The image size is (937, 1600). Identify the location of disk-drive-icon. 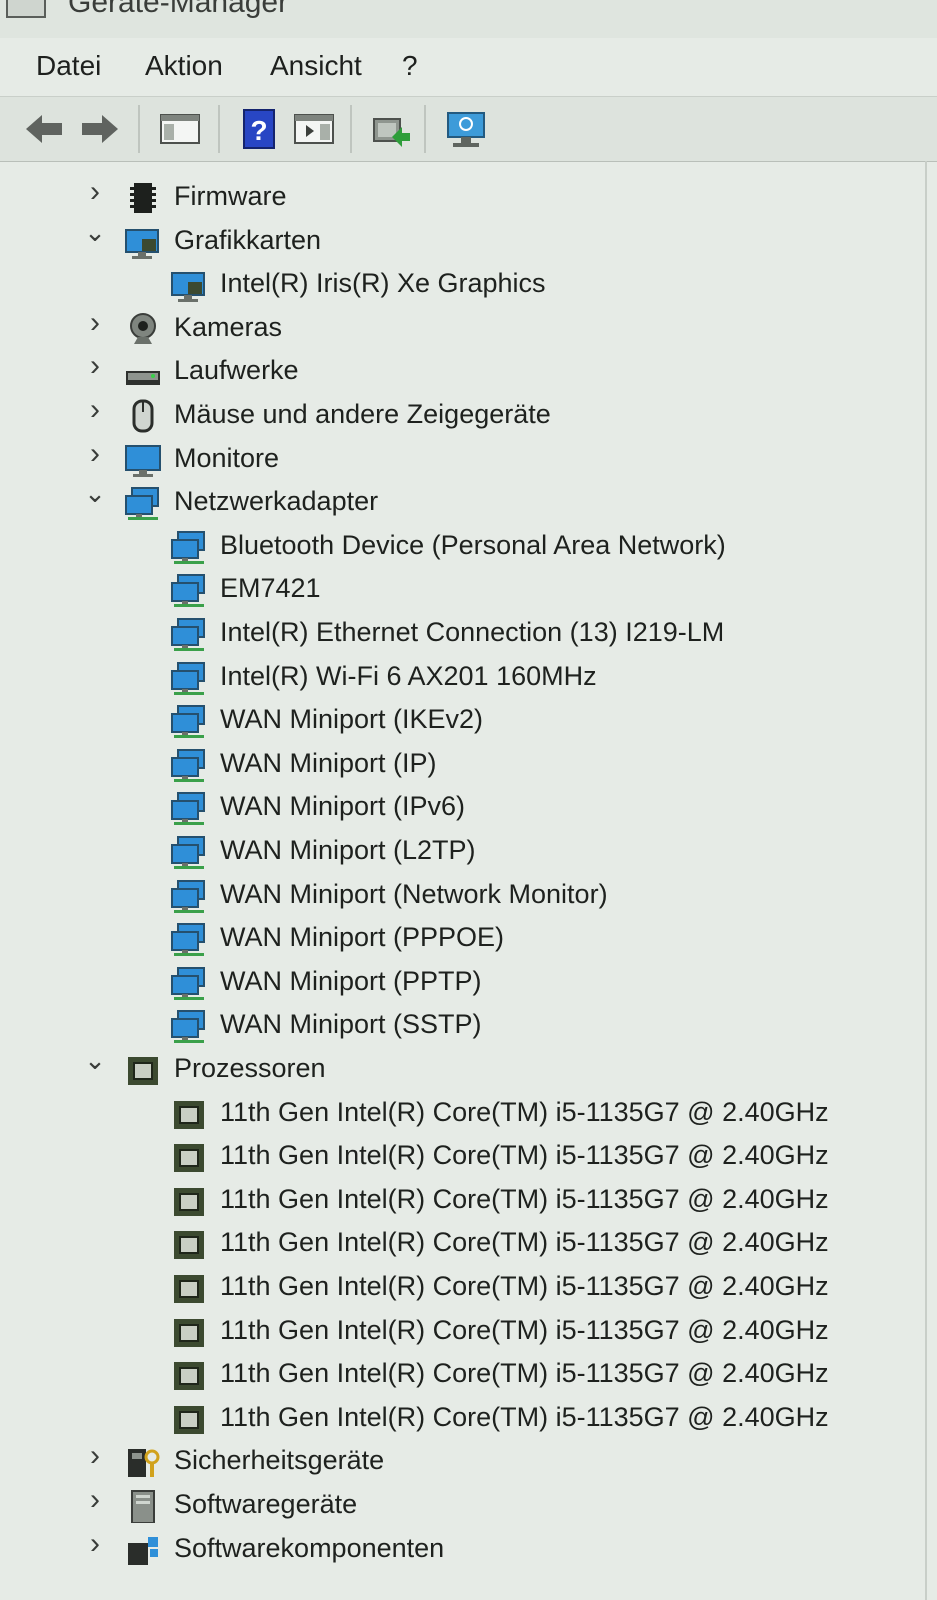
(143, 378).